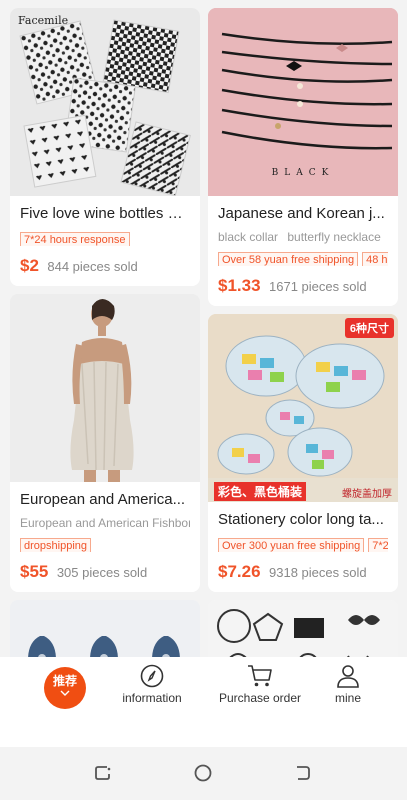 Image resolution: width=407 pixels, height=800 pixels. I want to click on tab-purchase-order: Purchase order, so click(260, 684).